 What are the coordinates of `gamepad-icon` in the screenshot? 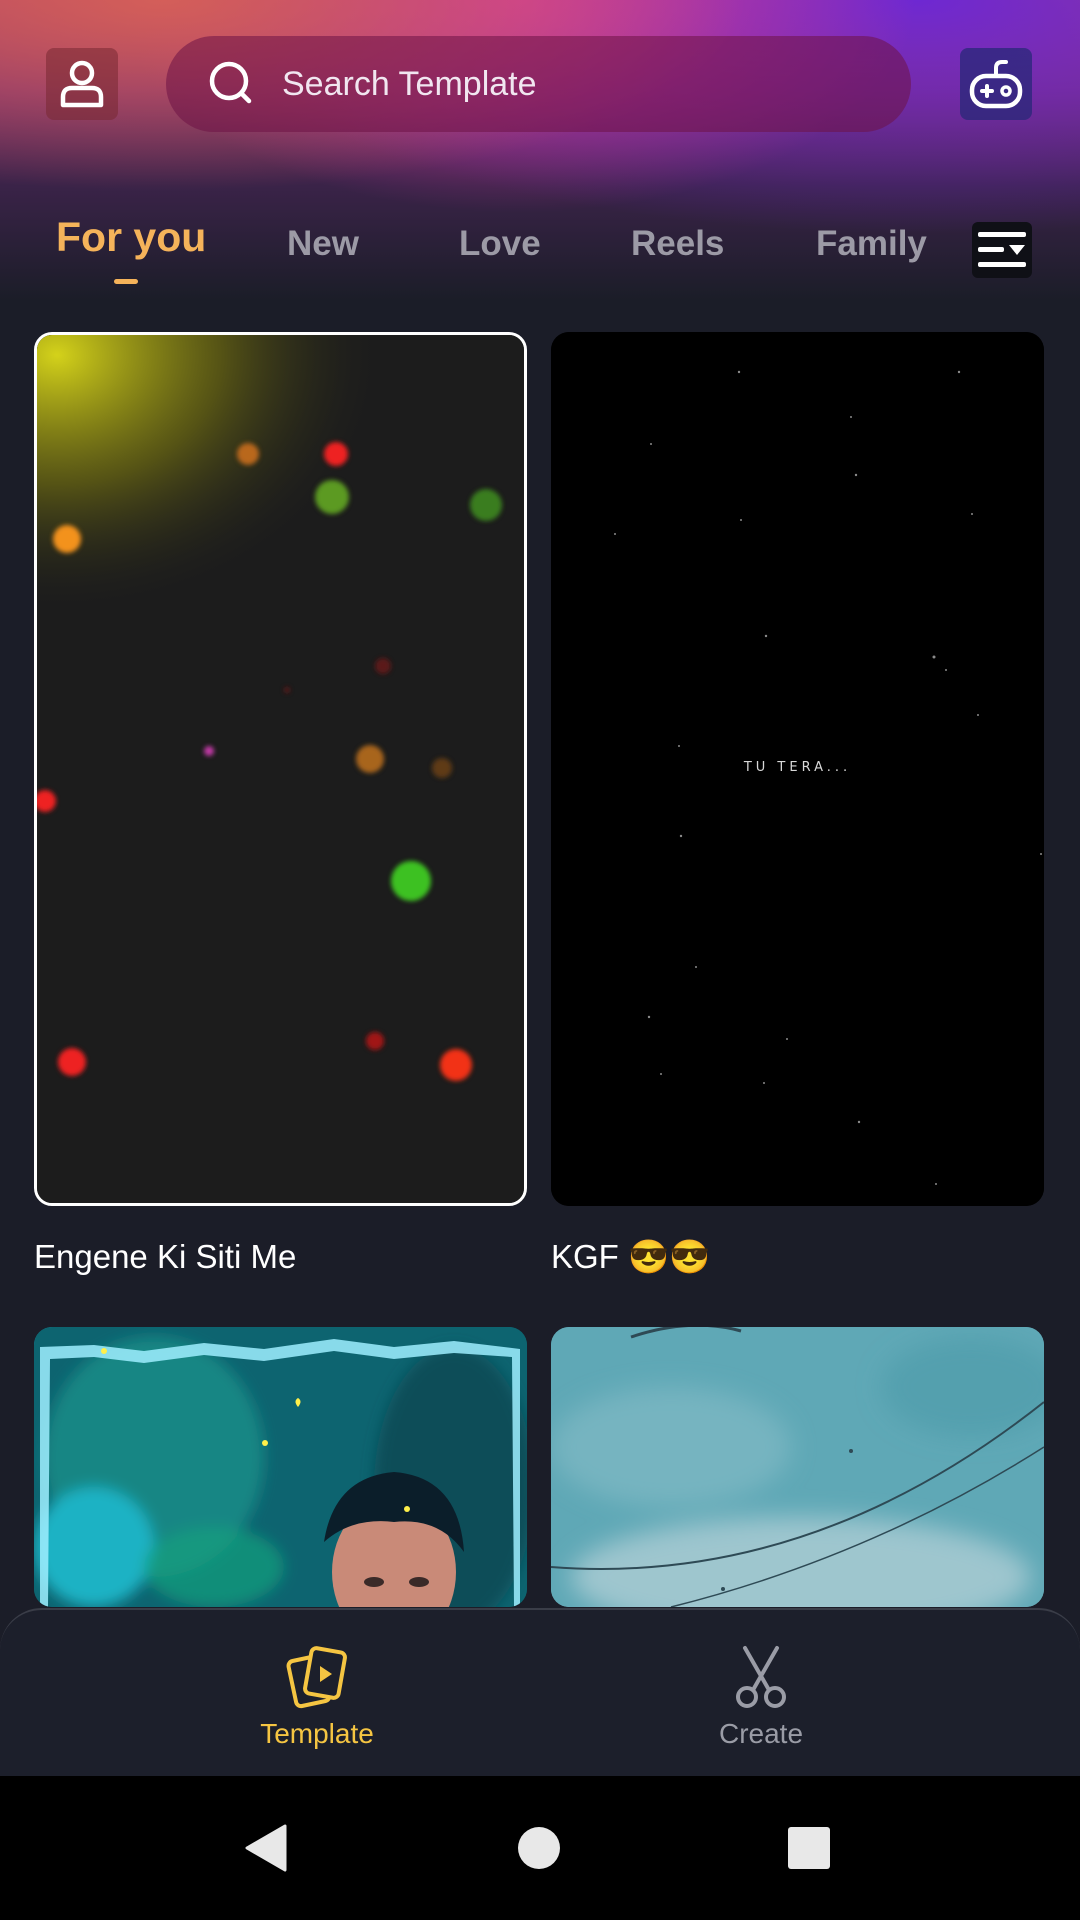 It's located at (996, 84).